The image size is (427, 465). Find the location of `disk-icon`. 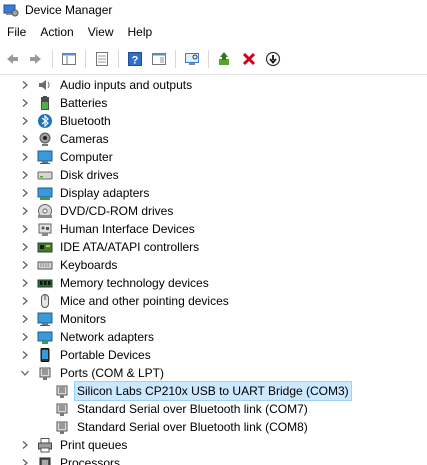

disk-icon is located at coordinates (45, 175).